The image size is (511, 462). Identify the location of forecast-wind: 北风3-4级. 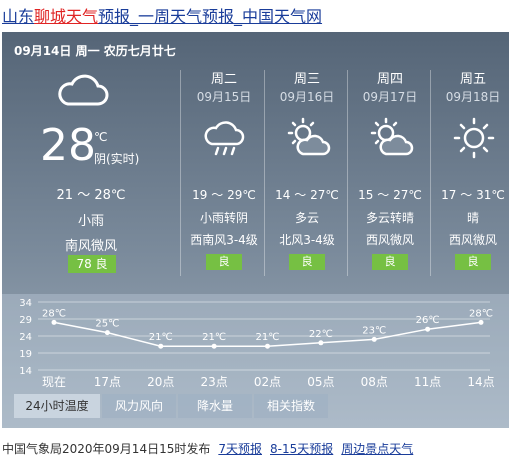
(307, 240).